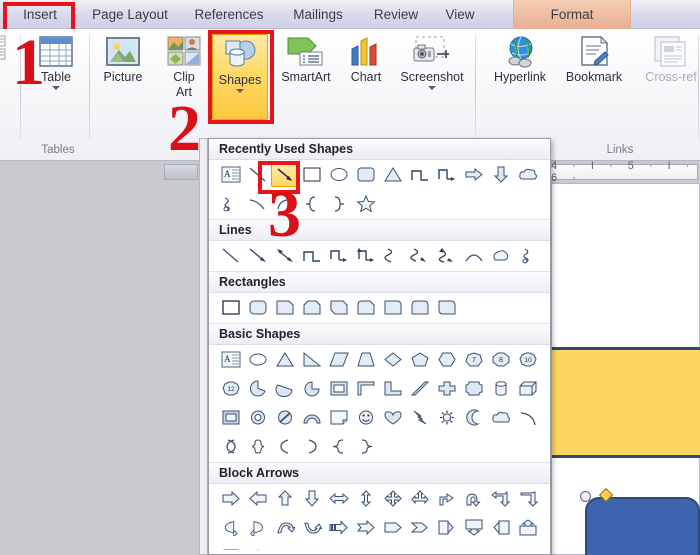 The image size is (700, 555). What do you see at coordinates (473, 417) in the screenshot?
I see `shape-moon` at bounding box center [473, 417].